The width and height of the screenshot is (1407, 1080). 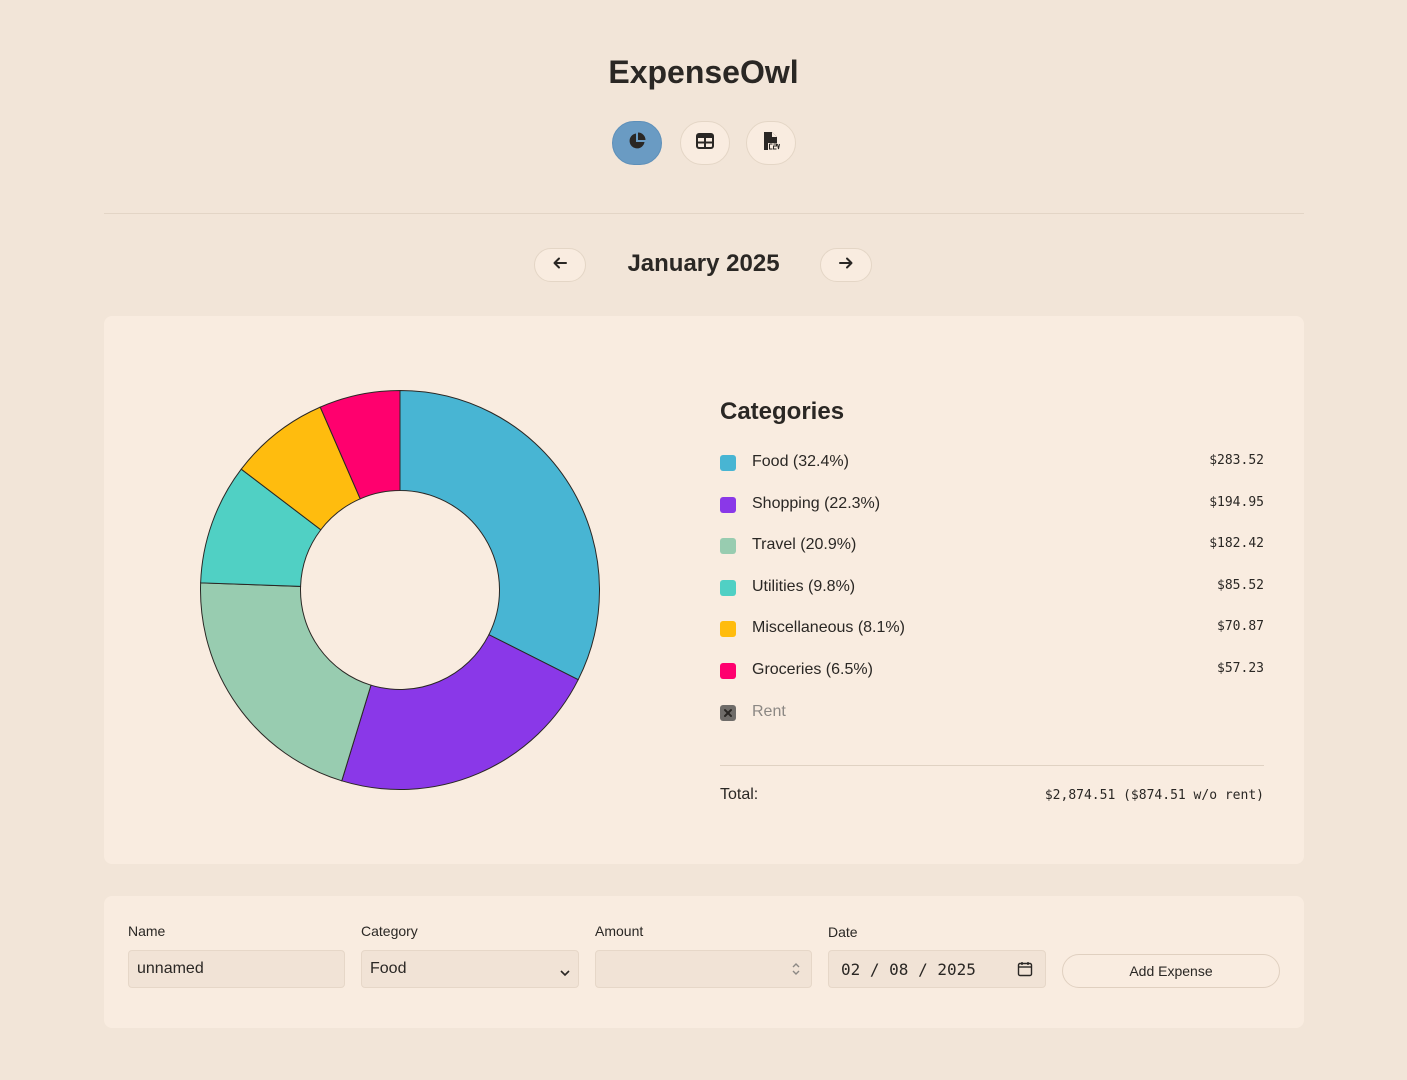 What do you see at coordinates (769, 711) in the screenshot?
I see `legend-label: Rent` at bounding box center [769, 711].